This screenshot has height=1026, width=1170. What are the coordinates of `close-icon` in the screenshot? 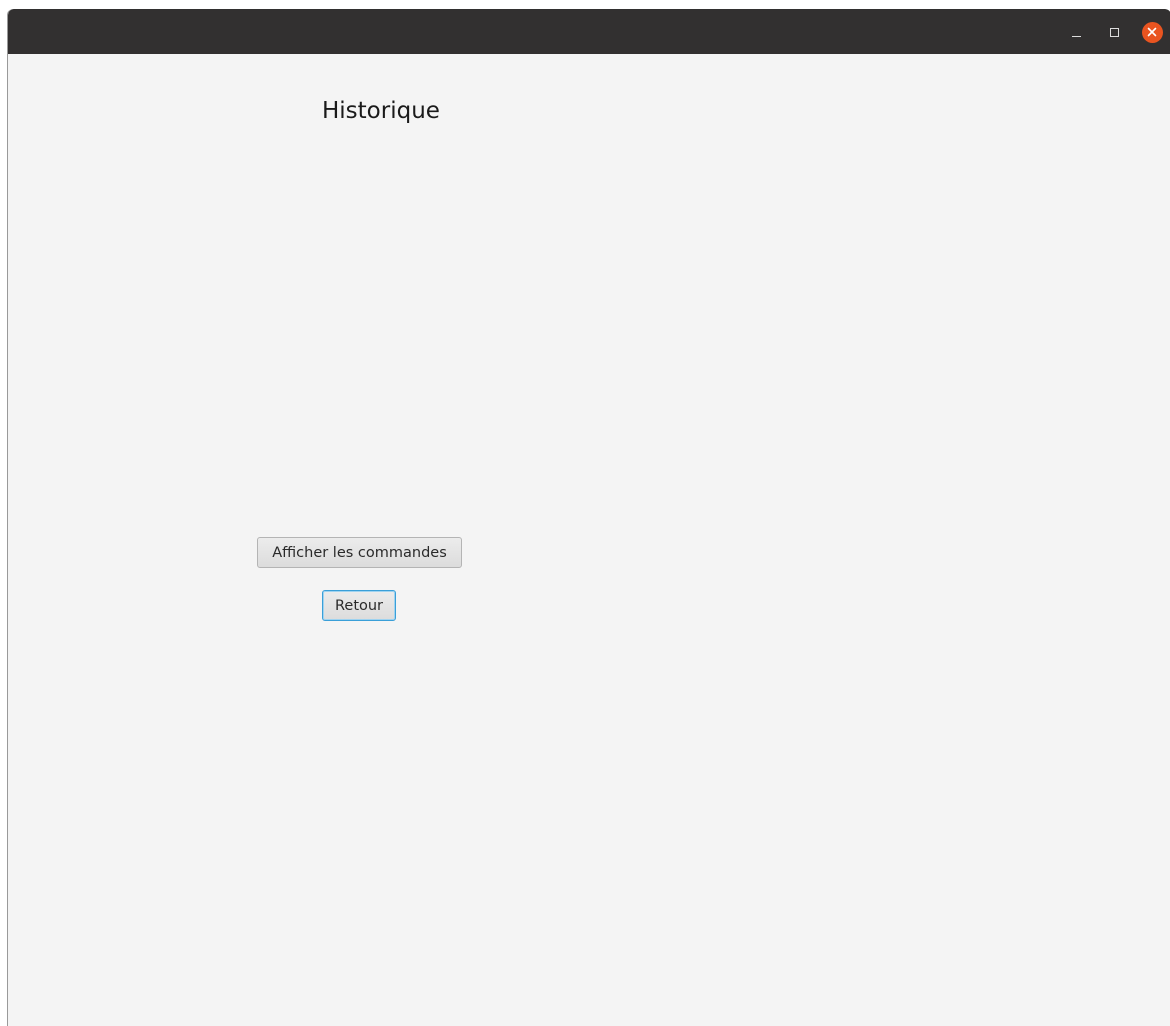 It's located at (1152, 32).